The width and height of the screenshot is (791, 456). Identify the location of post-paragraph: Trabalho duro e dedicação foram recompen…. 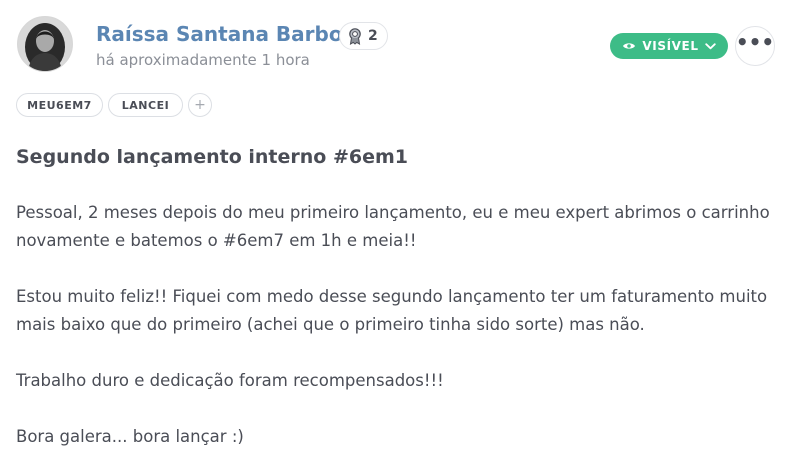
(230, 380).